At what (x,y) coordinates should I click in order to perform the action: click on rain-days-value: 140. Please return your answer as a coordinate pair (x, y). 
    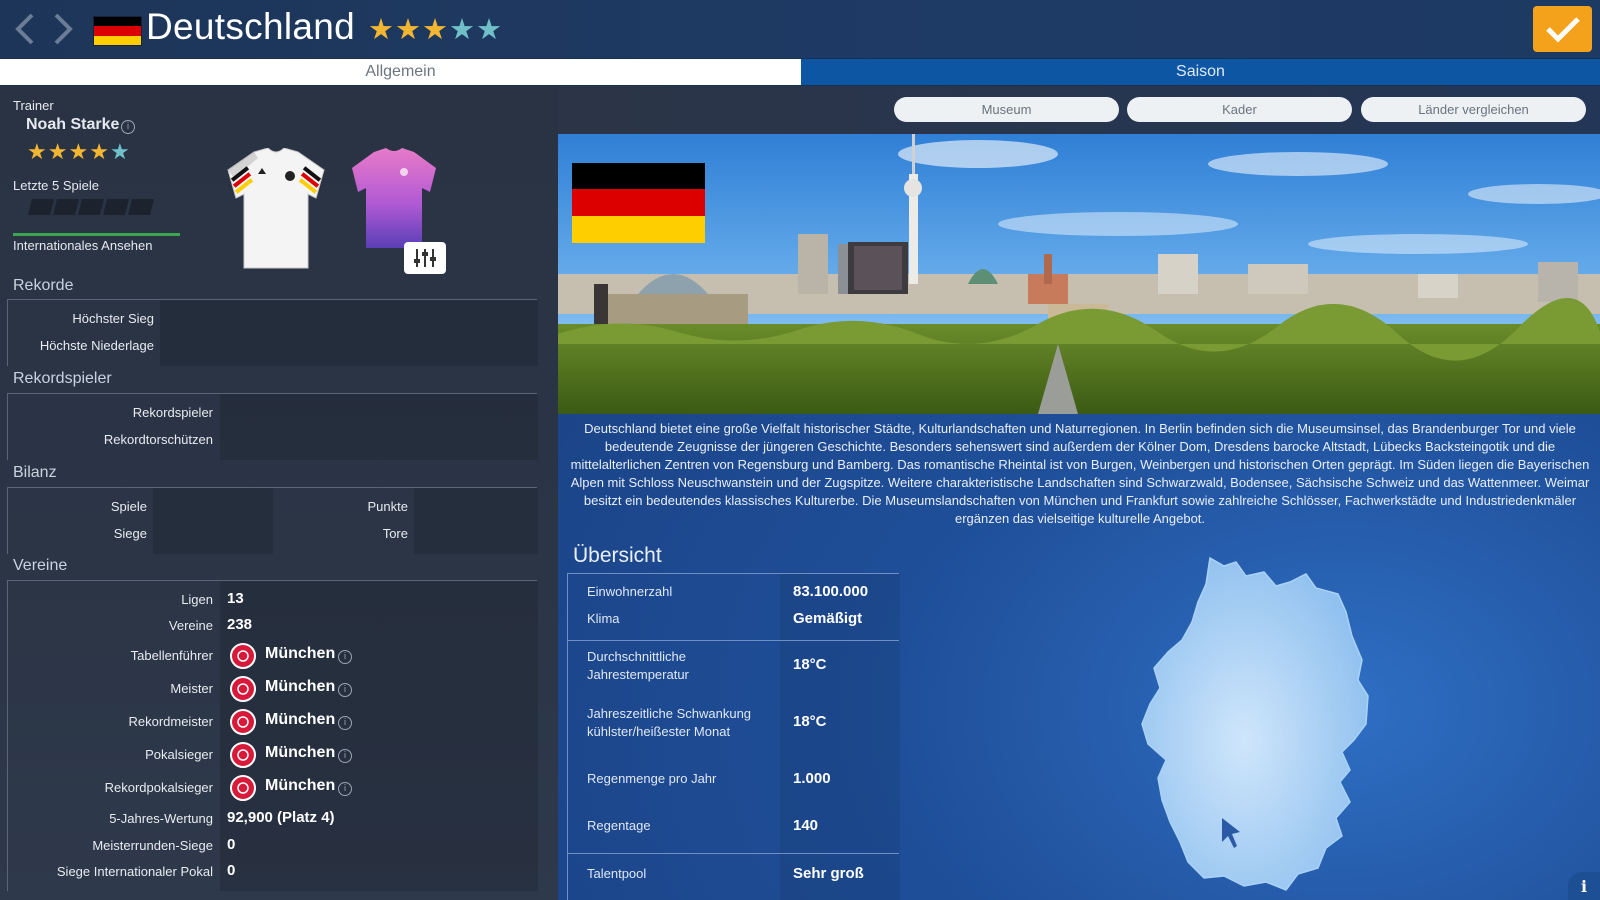
    Looking at the image, I should click on (806, 825).